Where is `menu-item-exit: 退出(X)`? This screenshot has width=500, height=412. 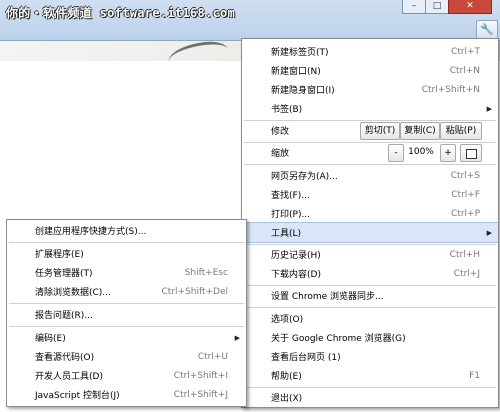
menu-item-exit: 退出(X) is located at coordinates (370, 397).